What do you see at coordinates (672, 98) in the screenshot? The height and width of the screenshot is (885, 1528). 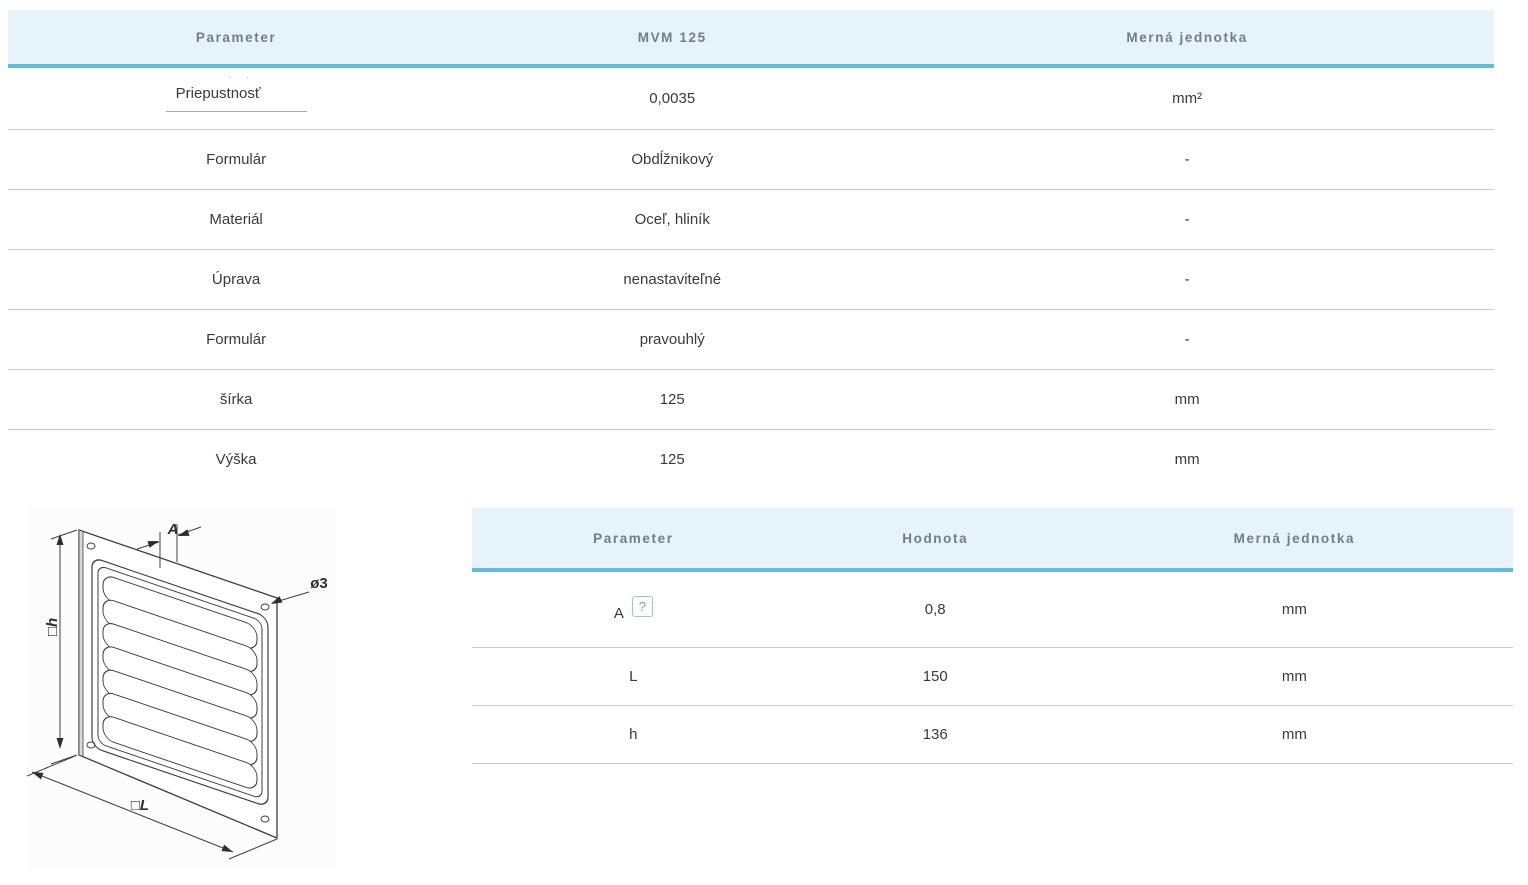 I see `param-value: 0,0035` at bounding box center [672, 98].